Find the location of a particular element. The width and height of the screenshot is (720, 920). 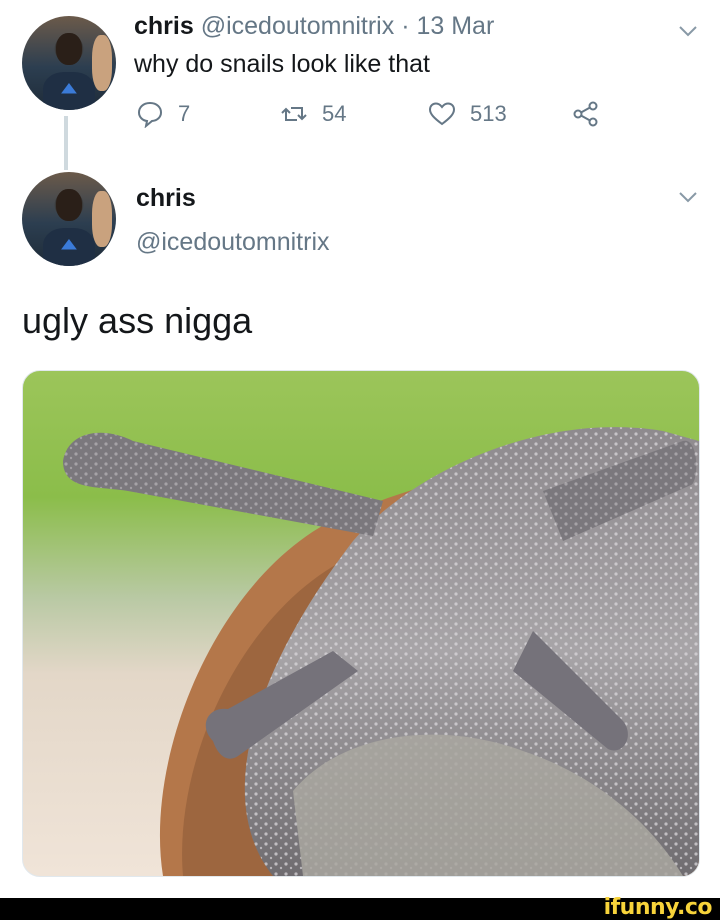

tweet-author-name: chris is located at coordinates (164, 26).